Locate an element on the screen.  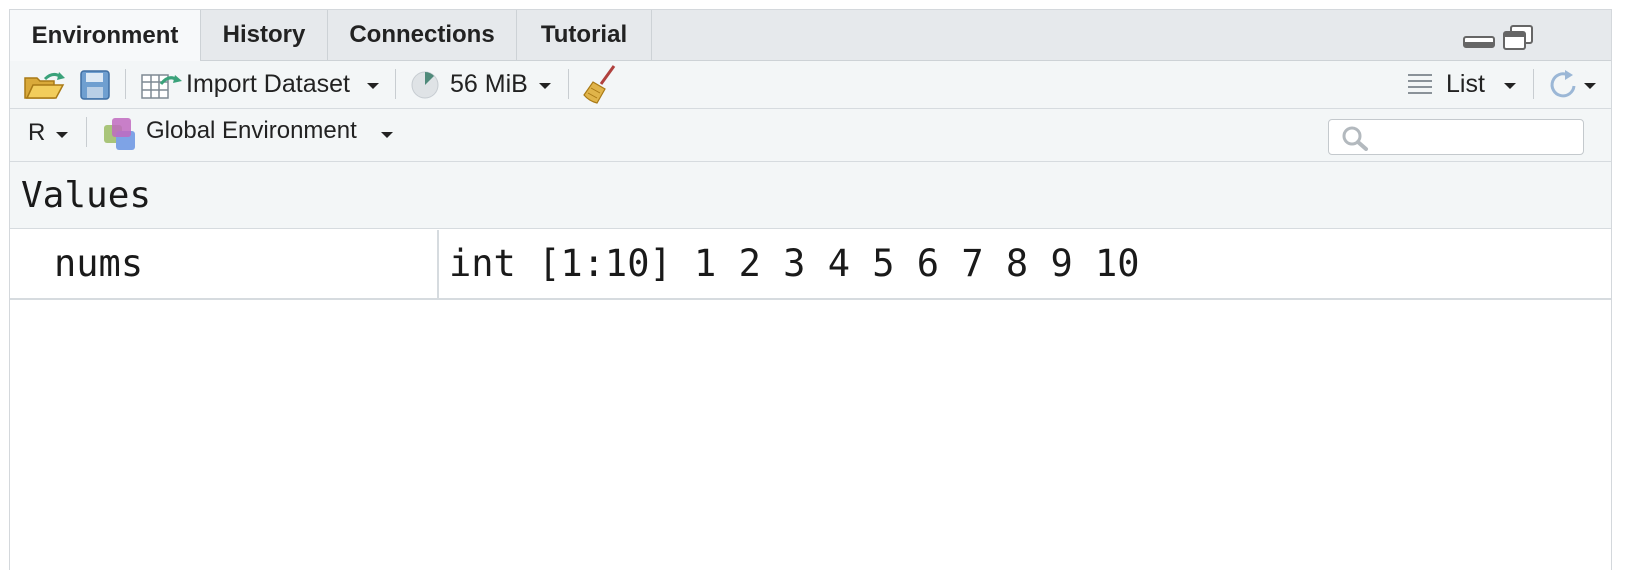
memory-usage-pie-icon is located at coordinates (425, 87).